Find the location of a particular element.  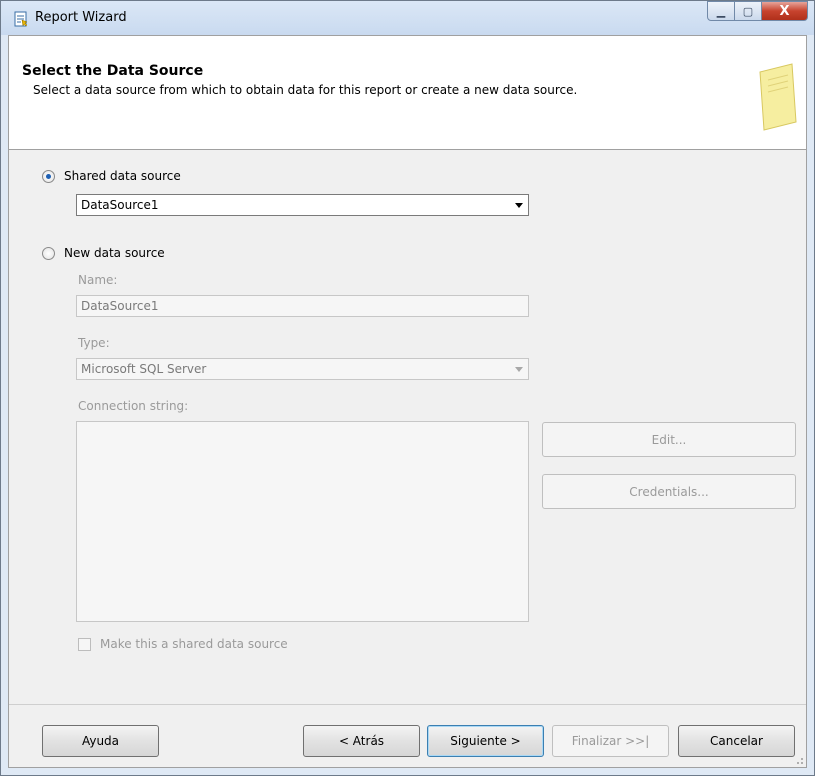

type-value: Microsoft SQL Server is located at coordinates (144, 369).